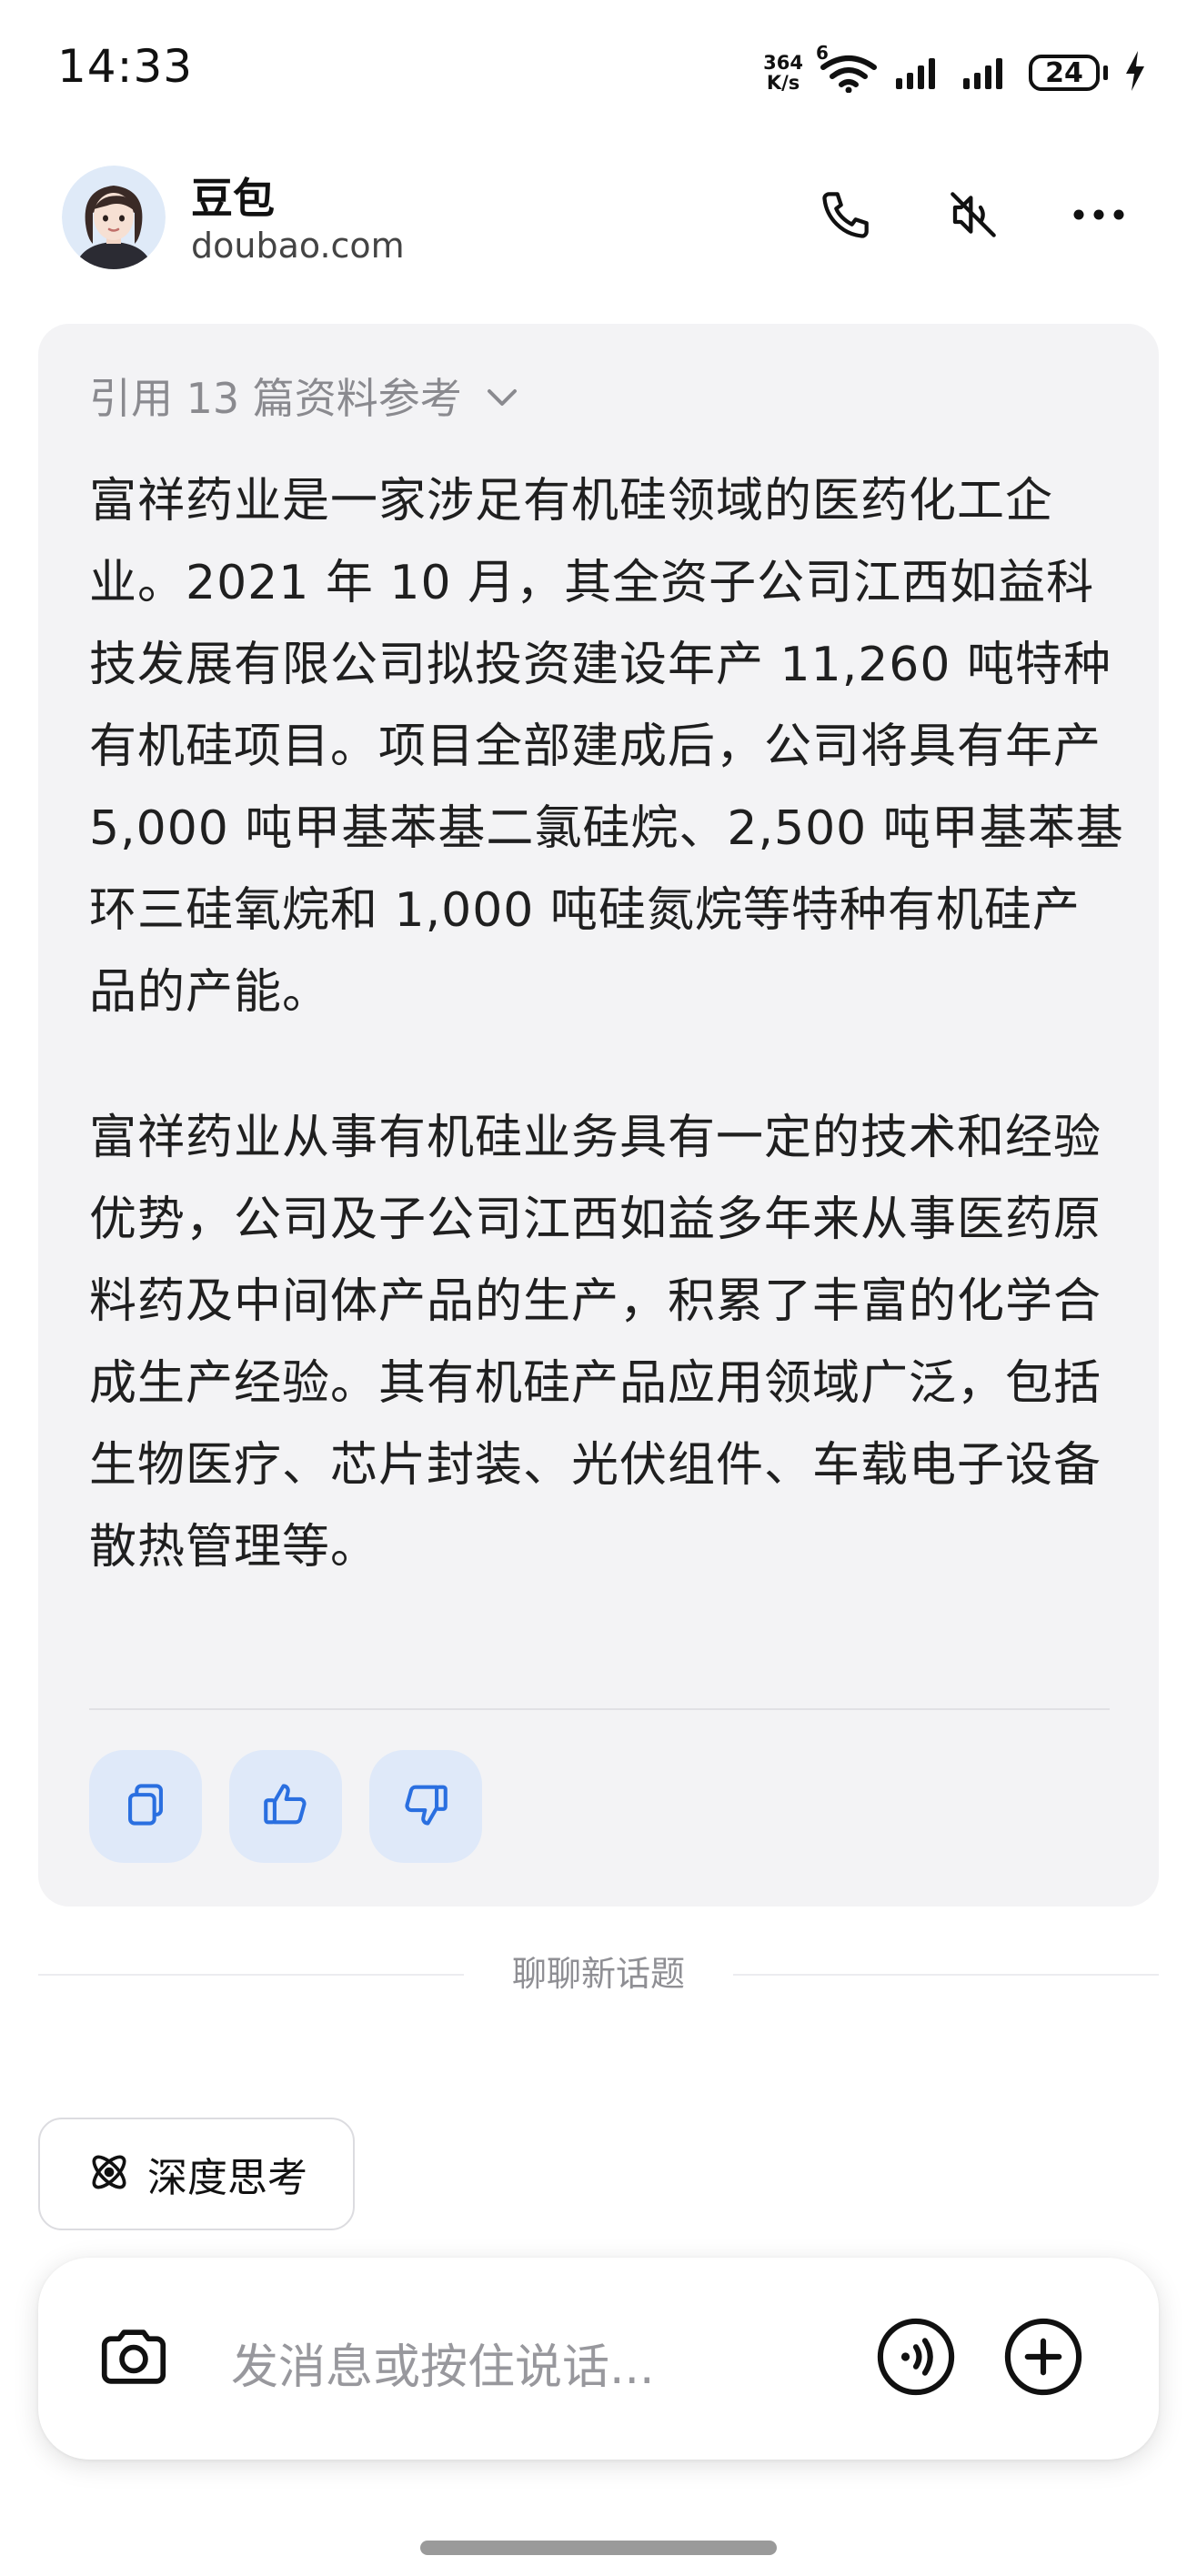  Describe the element at coordinates (598, 68) in the screenshot. I see `status-bar: 14:33 364 K/s 6 24` at that location.